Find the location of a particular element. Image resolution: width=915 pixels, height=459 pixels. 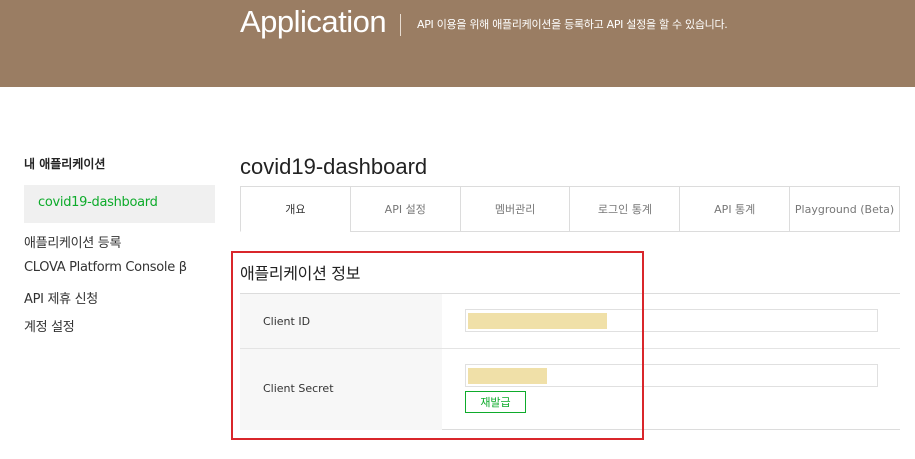

client-secret-label: Client Secret is located at coordinates (298, 388).